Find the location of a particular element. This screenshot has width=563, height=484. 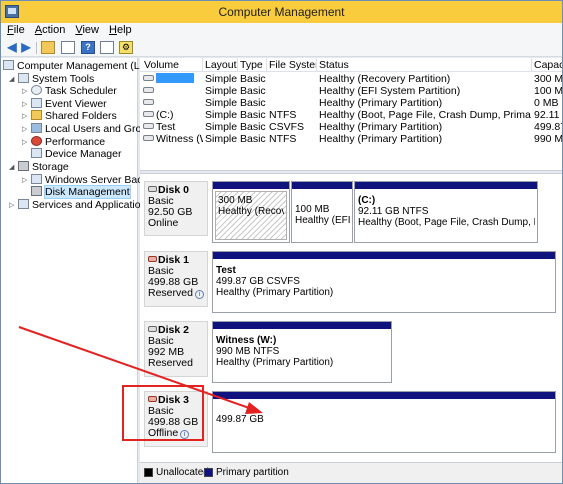

back-arrow-icon: ◀ is located at coordinates (12, 47).